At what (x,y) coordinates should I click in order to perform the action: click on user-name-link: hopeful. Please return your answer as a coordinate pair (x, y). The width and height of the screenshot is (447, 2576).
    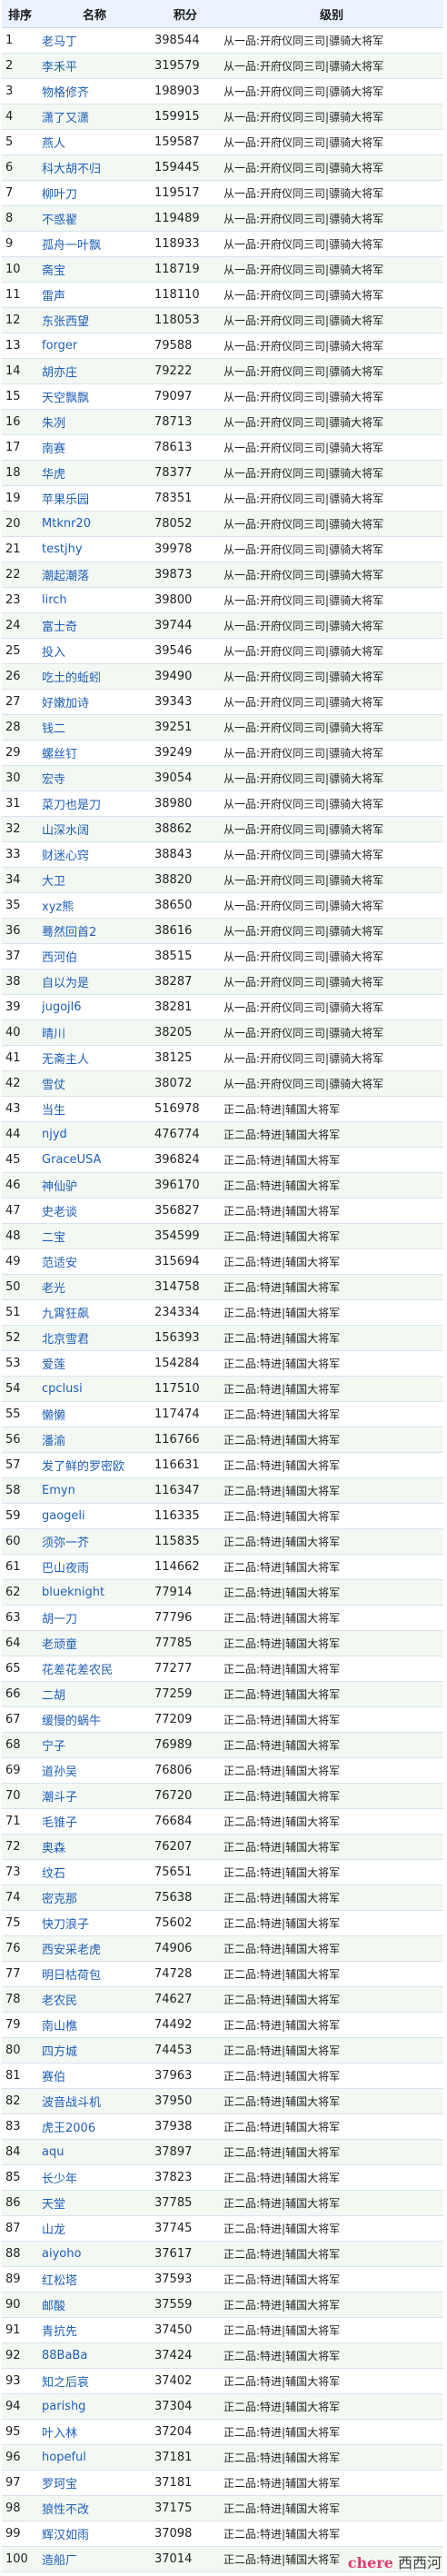
    Looking at the image, I should click on (64, 2457).